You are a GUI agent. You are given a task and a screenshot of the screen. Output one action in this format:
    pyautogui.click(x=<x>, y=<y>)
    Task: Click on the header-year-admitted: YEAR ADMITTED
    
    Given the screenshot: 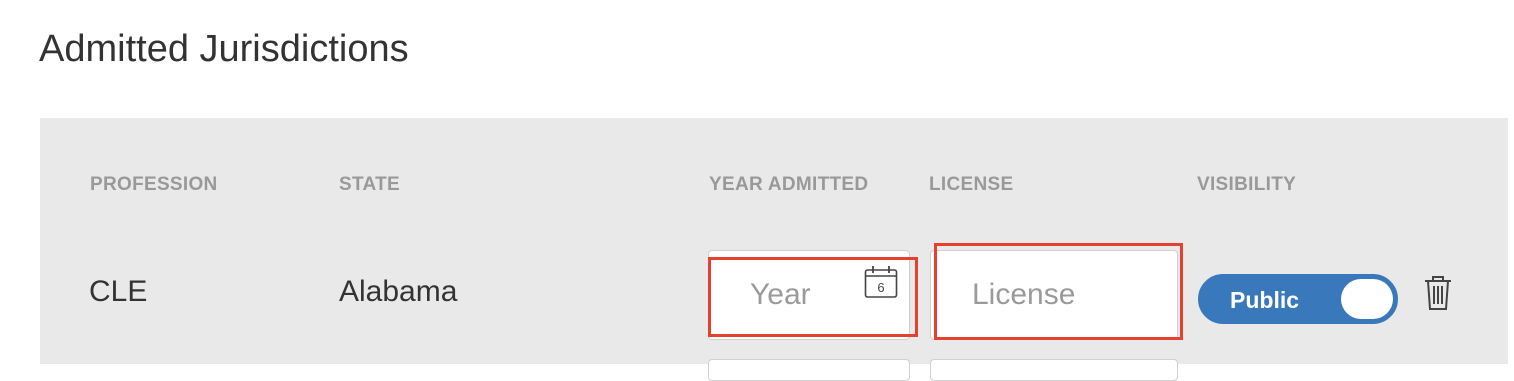 What is the action you would take?
    pyautogui.click(x=789, y=184)
    